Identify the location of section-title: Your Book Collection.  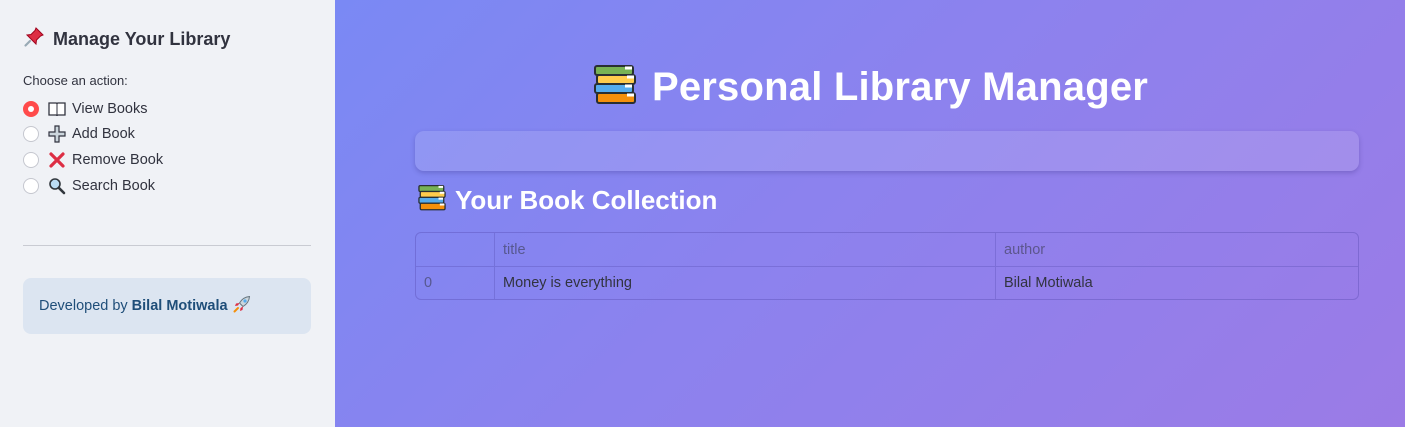
(586, 200).